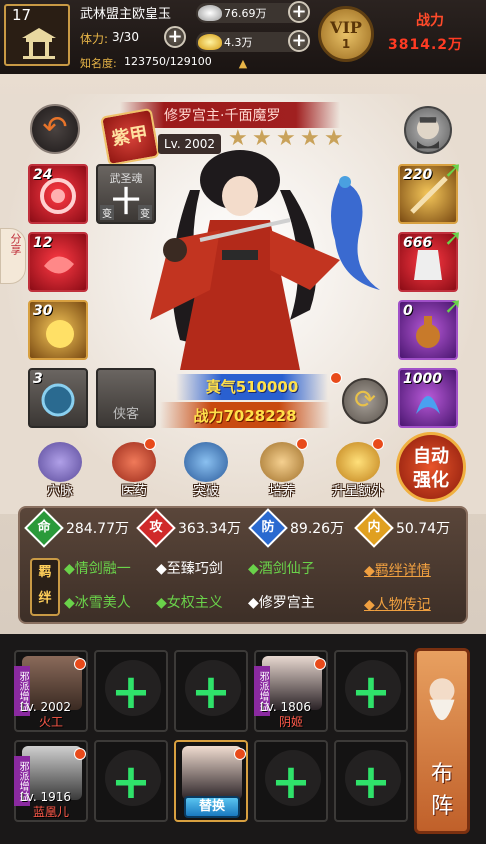 This screenshot has width=486, height=844. I want to click on bond-label-1: 羁, so click(45, 572).